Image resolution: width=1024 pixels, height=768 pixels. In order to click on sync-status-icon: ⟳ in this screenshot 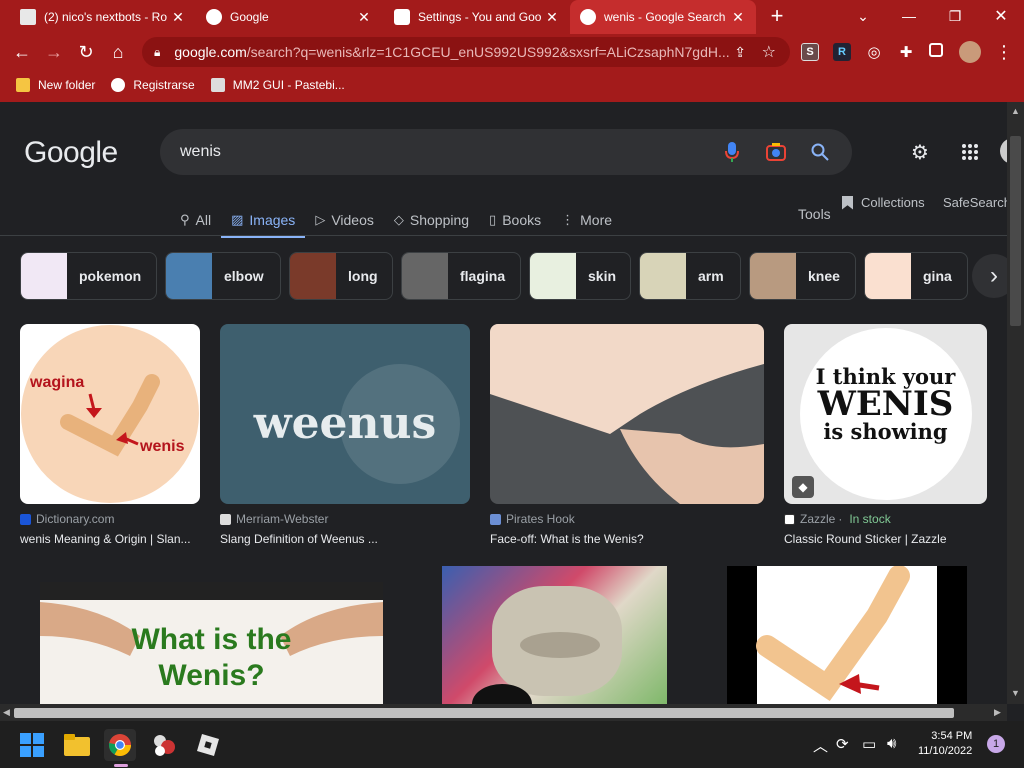, I will do `click(842, 744)`.